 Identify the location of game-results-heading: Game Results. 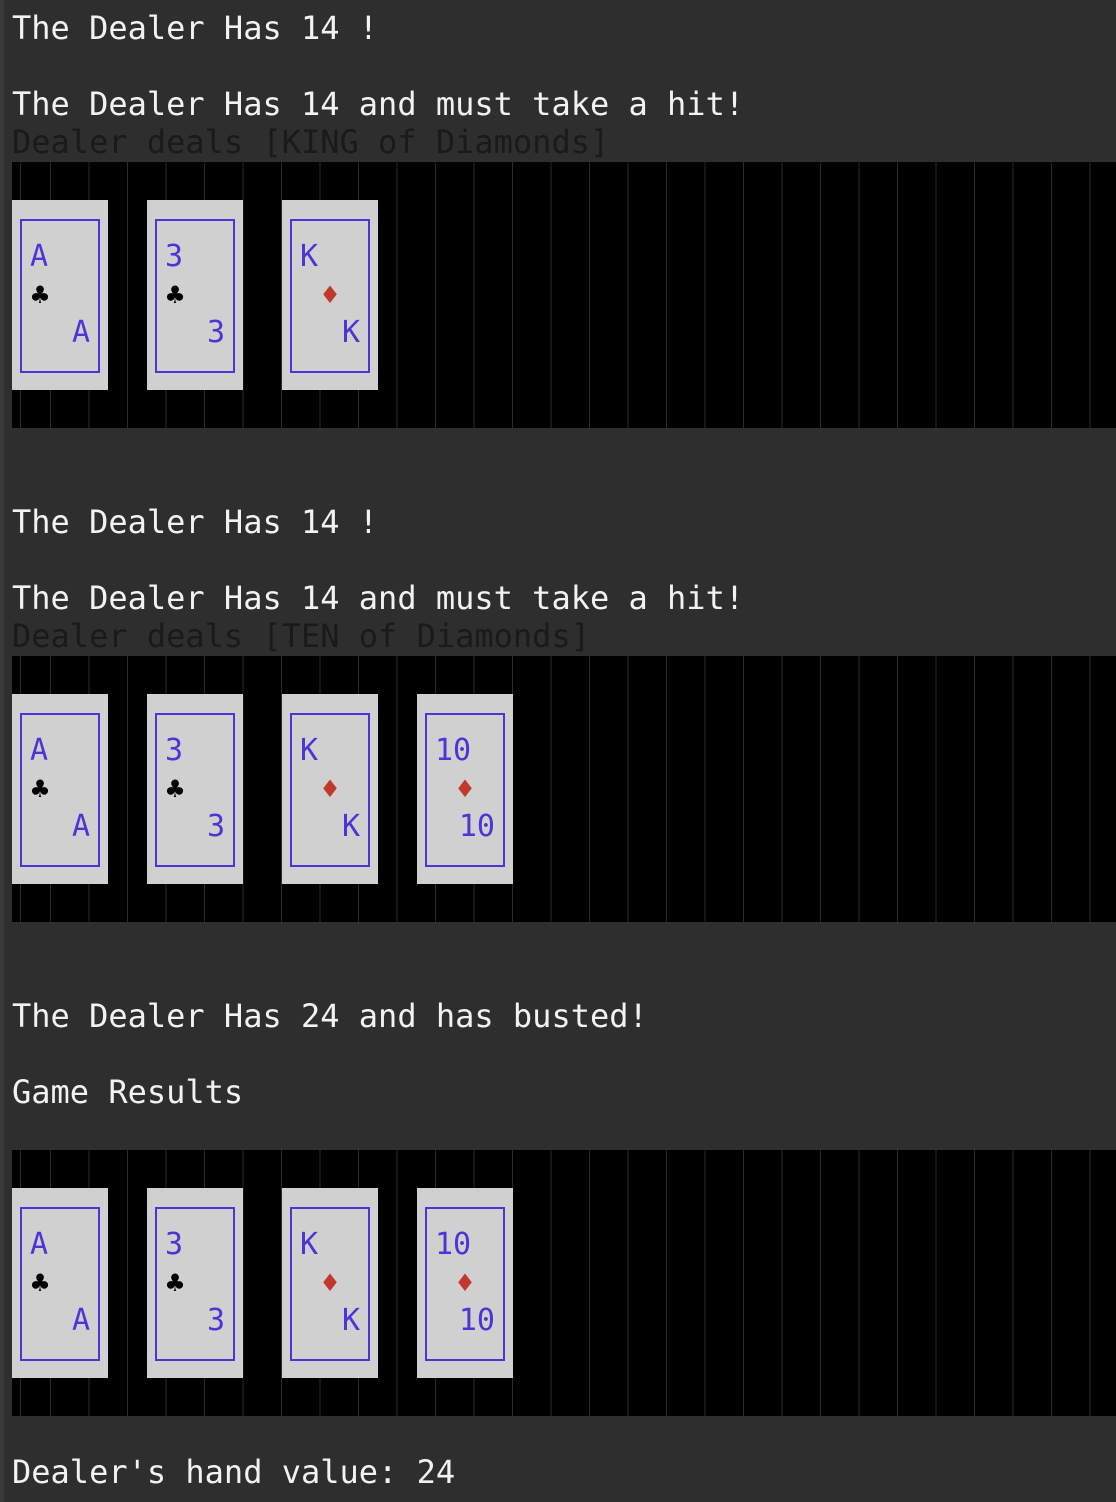
(128, 1092).